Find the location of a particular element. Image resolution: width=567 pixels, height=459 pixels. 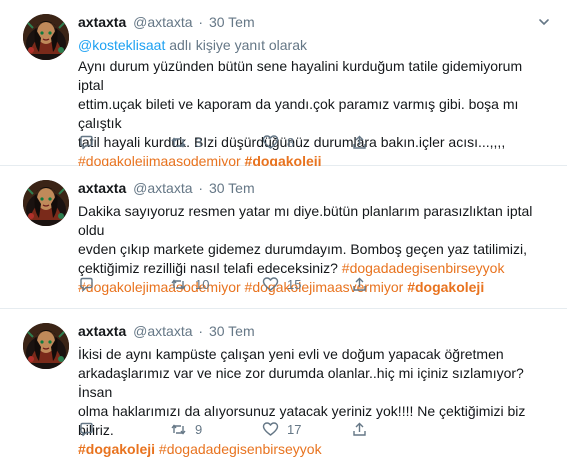

retweet-count: 9 is located at coordinates (199, 429).